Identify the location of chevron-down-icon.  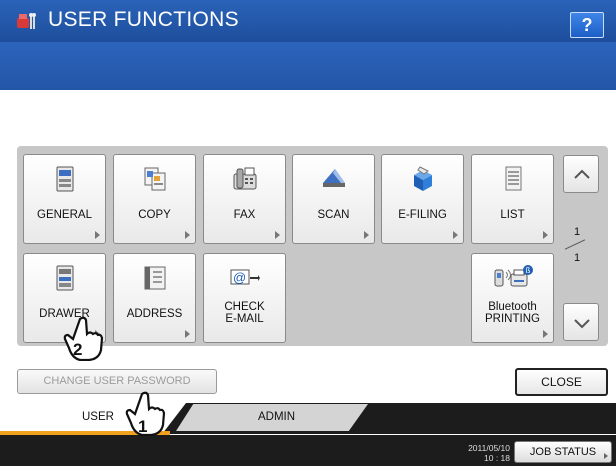
(582, 324).